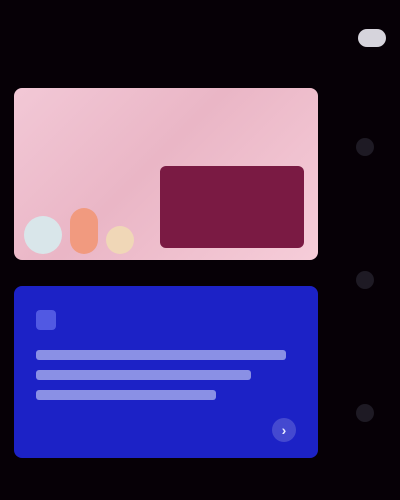 The height and width of the screenshot is (500, 400). I want to click on chevron-right-icon: ›, so click(284, 430).